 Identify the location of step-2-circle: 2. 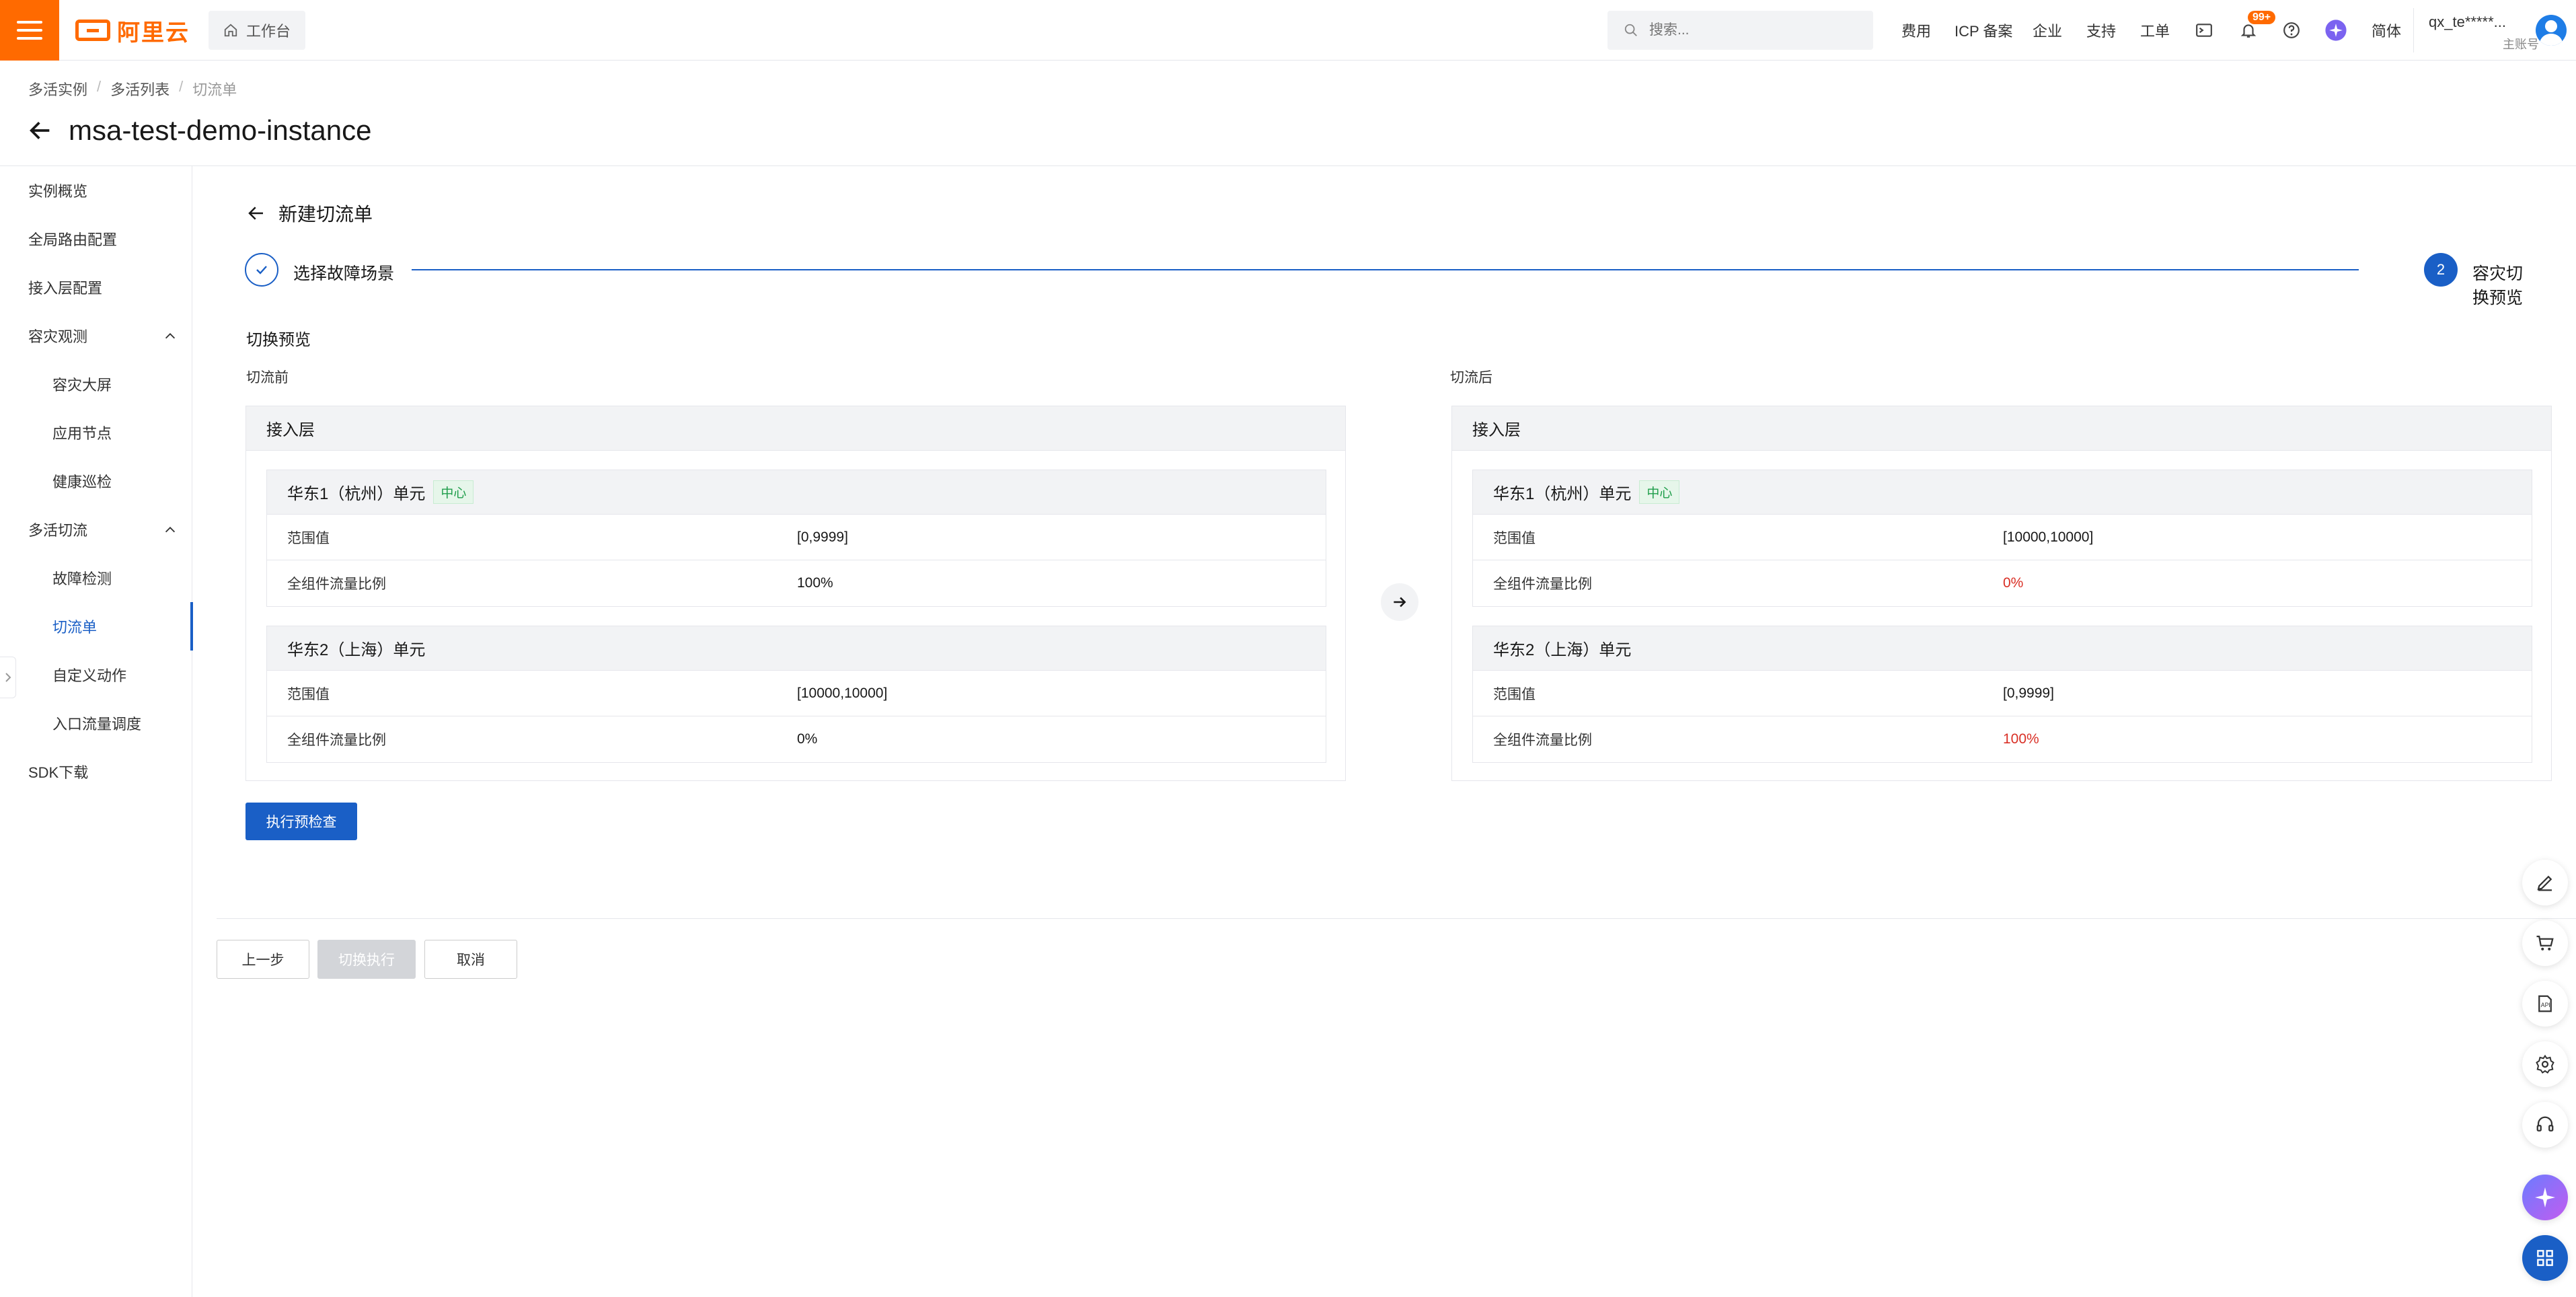
(2441, 270).